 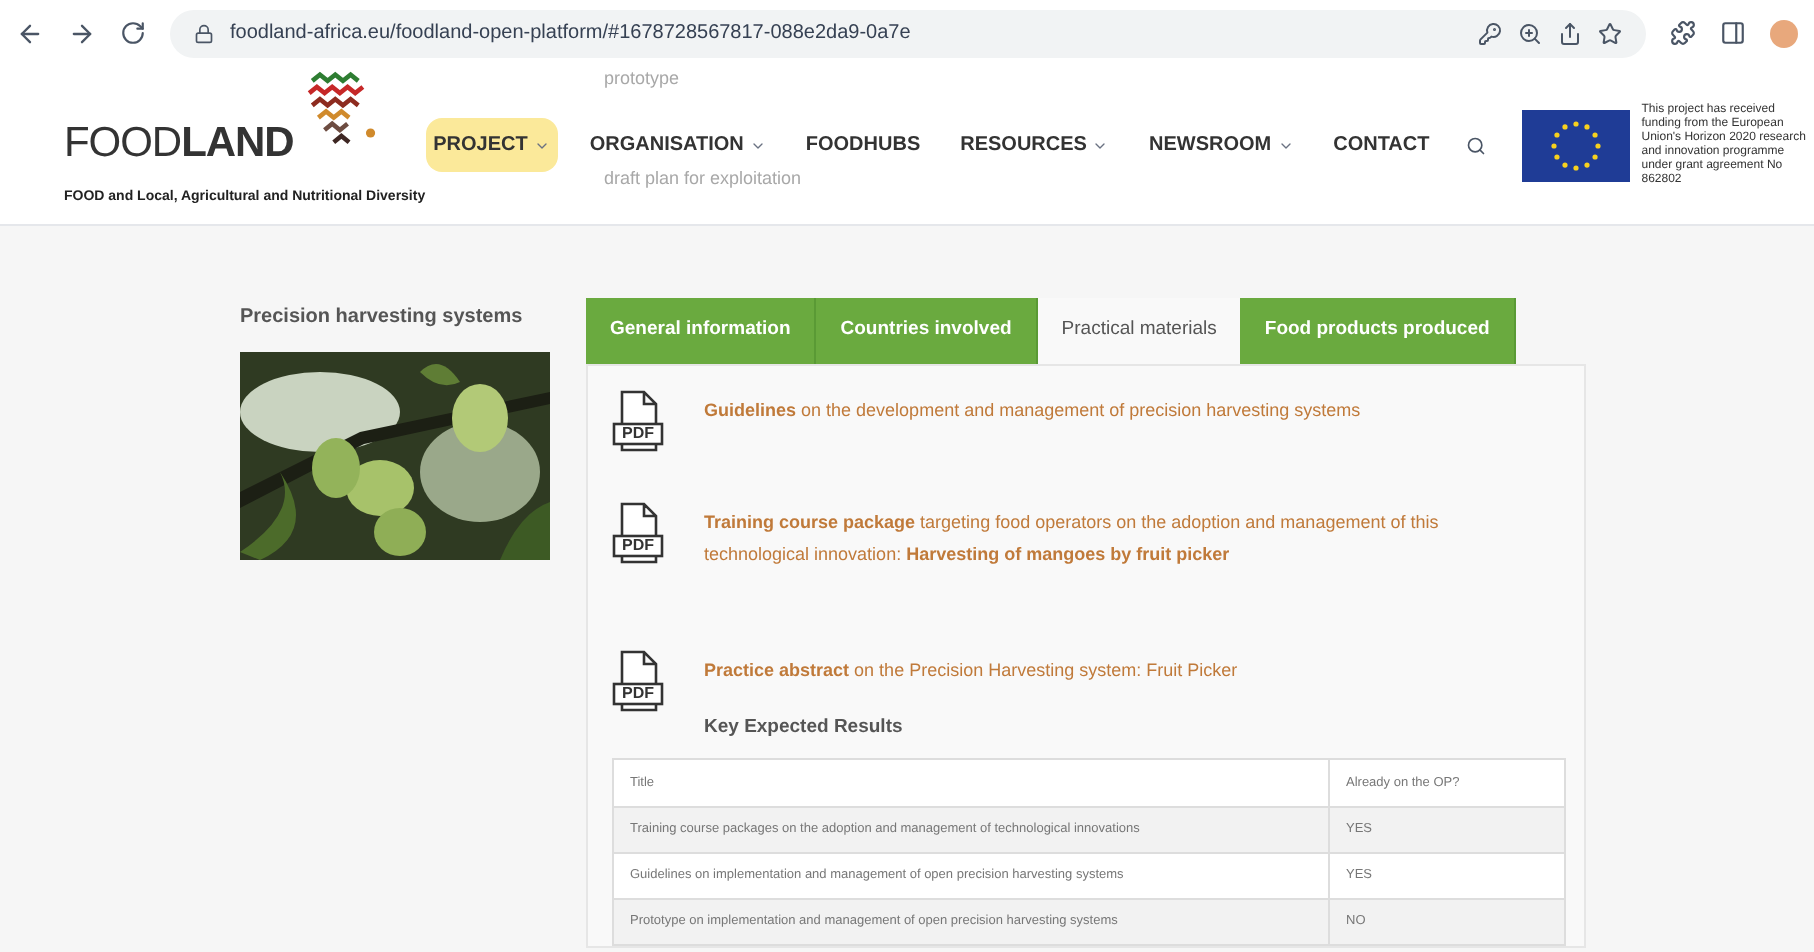 I want to click on nav-item: CONTACT, so click(x=1381, y=145).